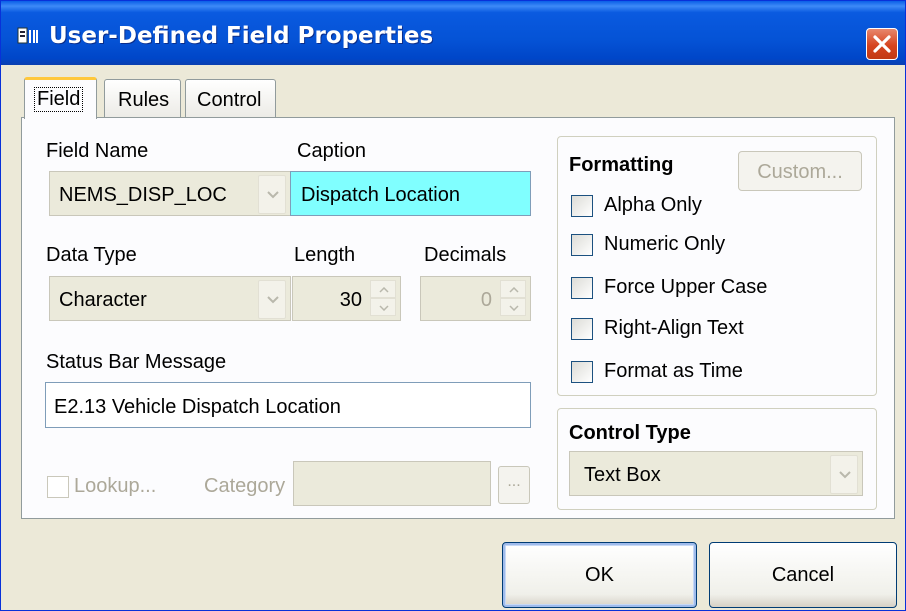 Image resolution: width=906 pixels, height=611 pixels. Describe the element at coordinates (486, 300) in the screenshot. I see `decimals-value: 0` at that location.